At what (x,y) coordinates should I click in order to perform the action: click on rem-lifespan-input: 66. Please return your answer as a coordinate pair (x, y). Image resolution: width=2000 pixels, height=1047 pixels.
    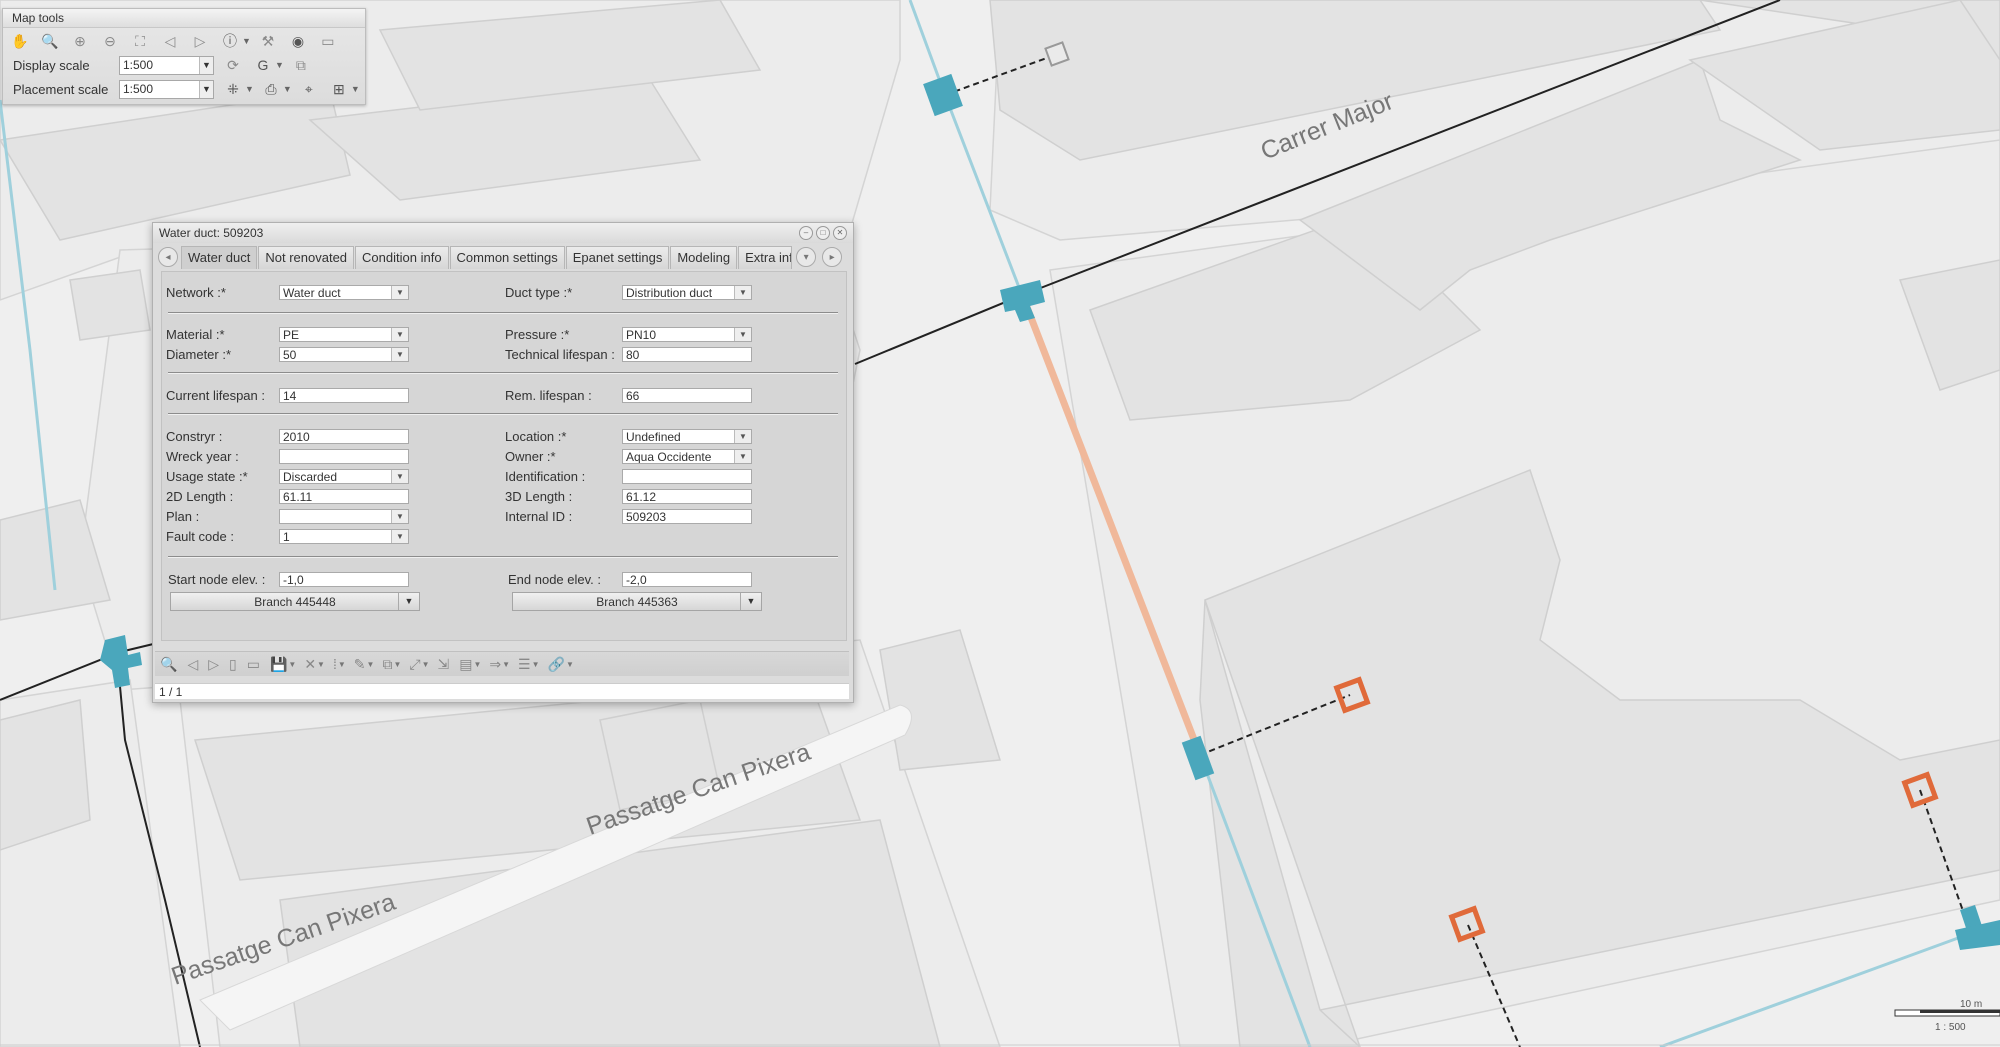
    Looking at the image, I should click on (687, 395).